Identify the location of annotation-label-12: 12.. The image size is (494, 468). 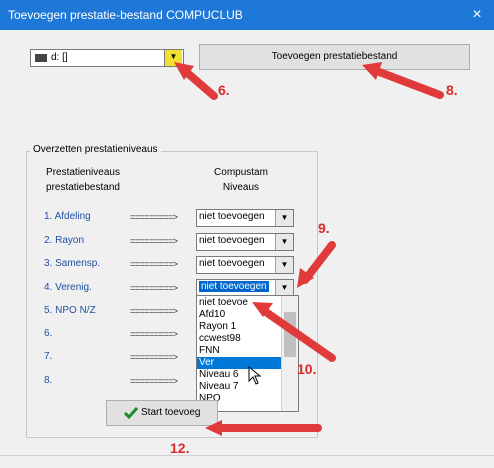
(180, 448).